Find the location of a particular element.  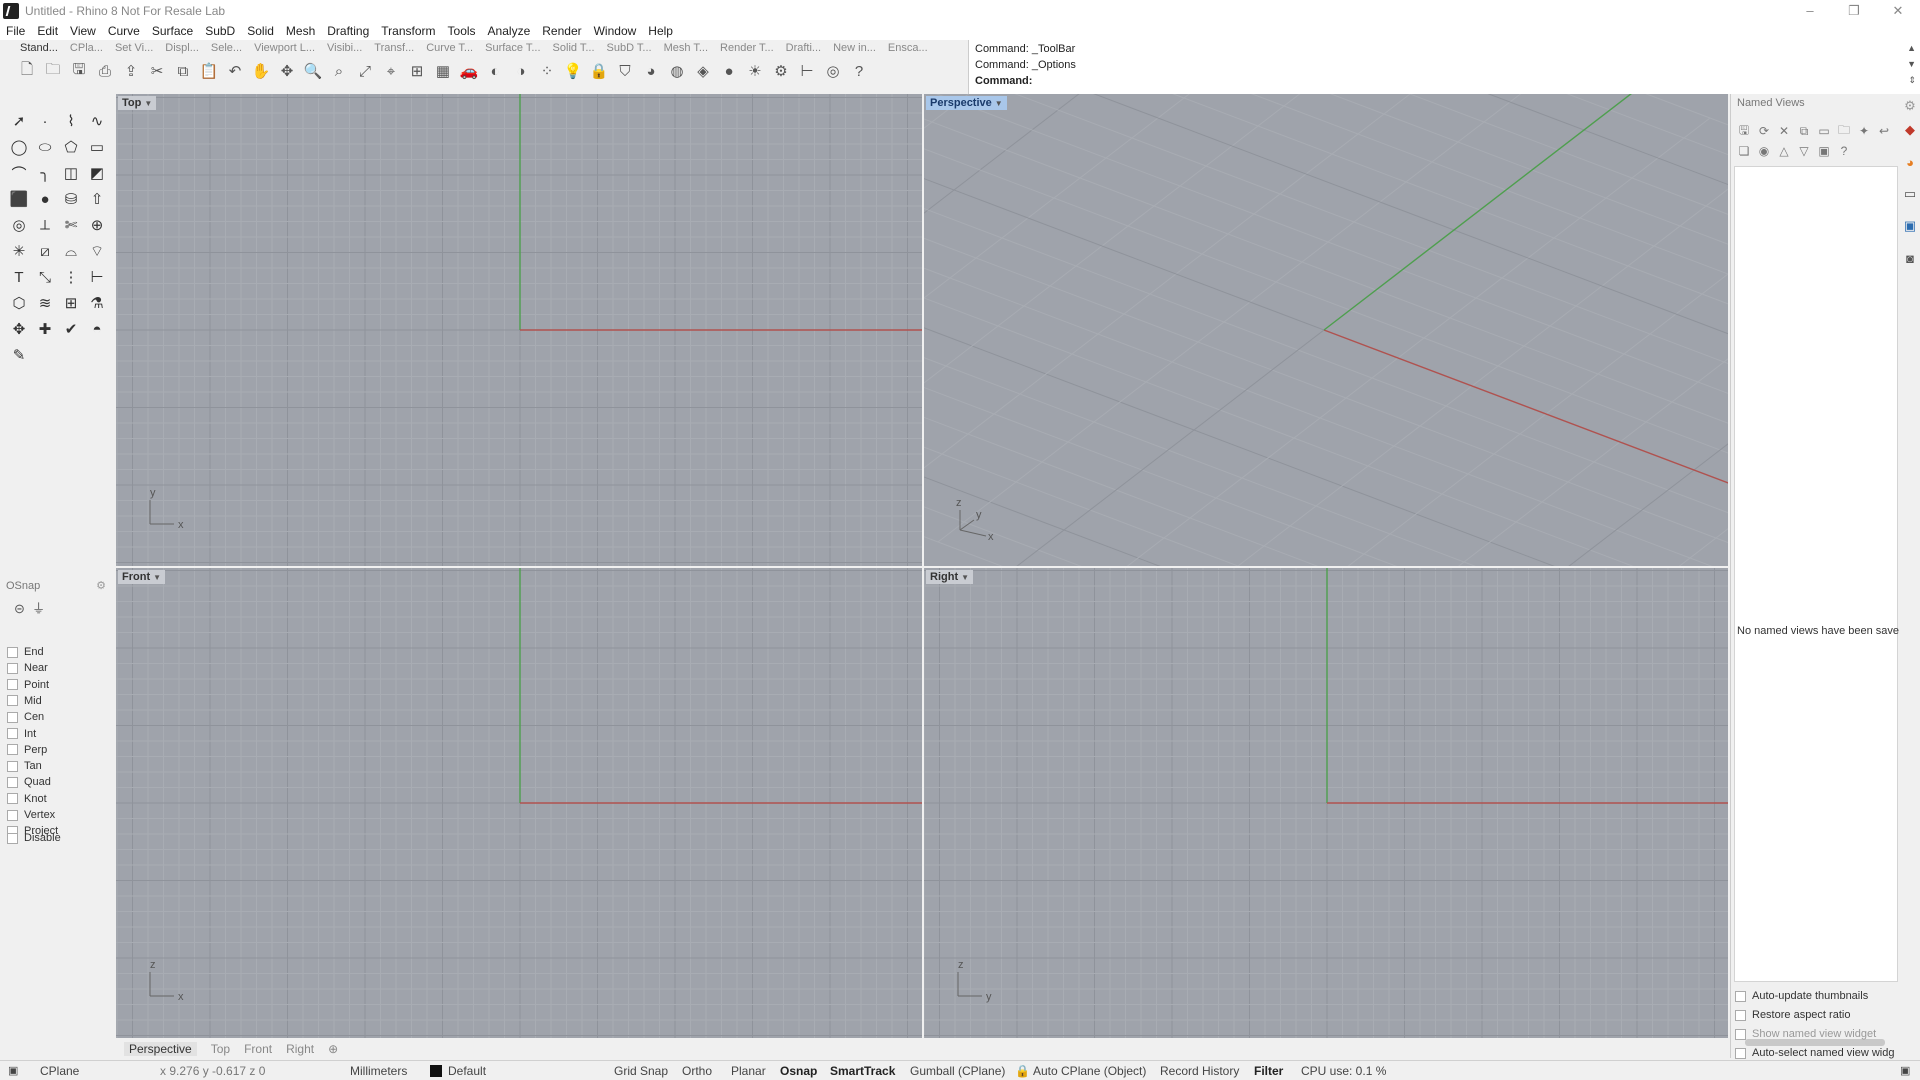

camera-icon: ◙ is located at coordinates (1910, 258).